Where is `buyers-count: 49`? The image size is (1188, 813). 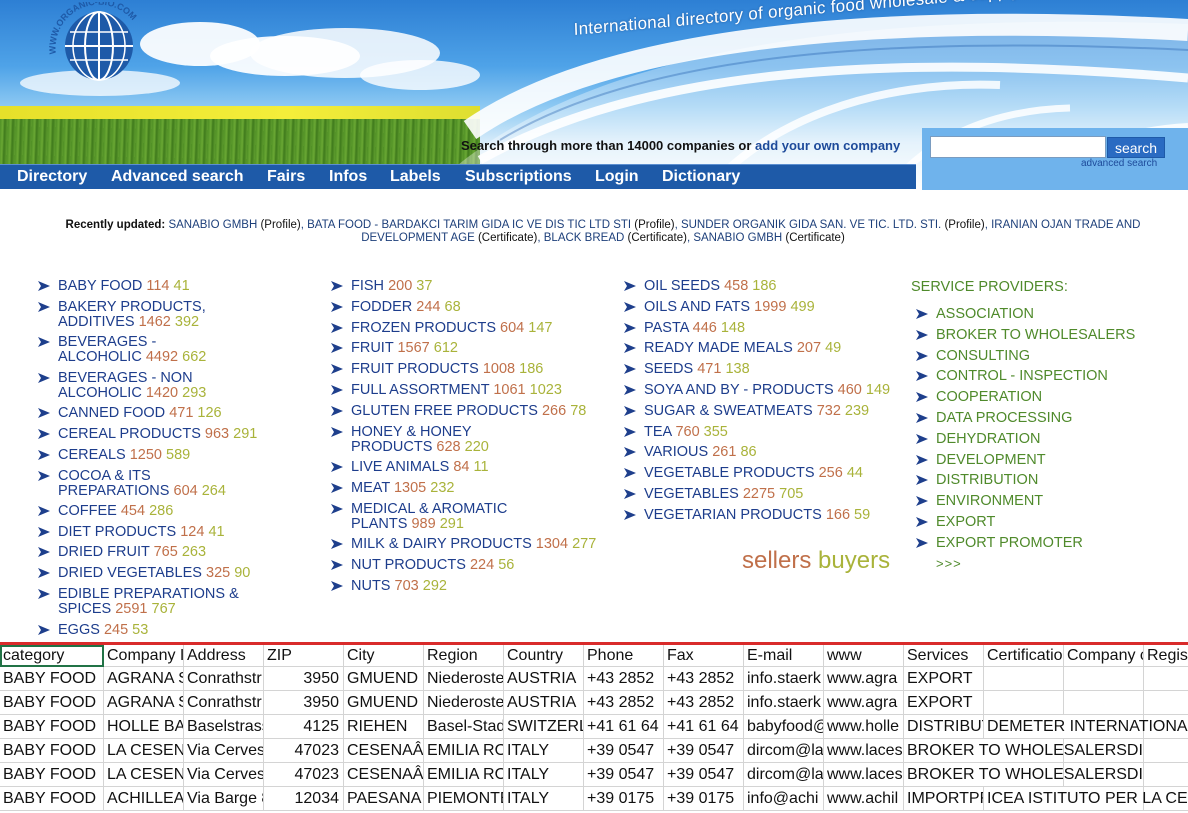
buyers-count: 49 is located at coordinates (833, 348).